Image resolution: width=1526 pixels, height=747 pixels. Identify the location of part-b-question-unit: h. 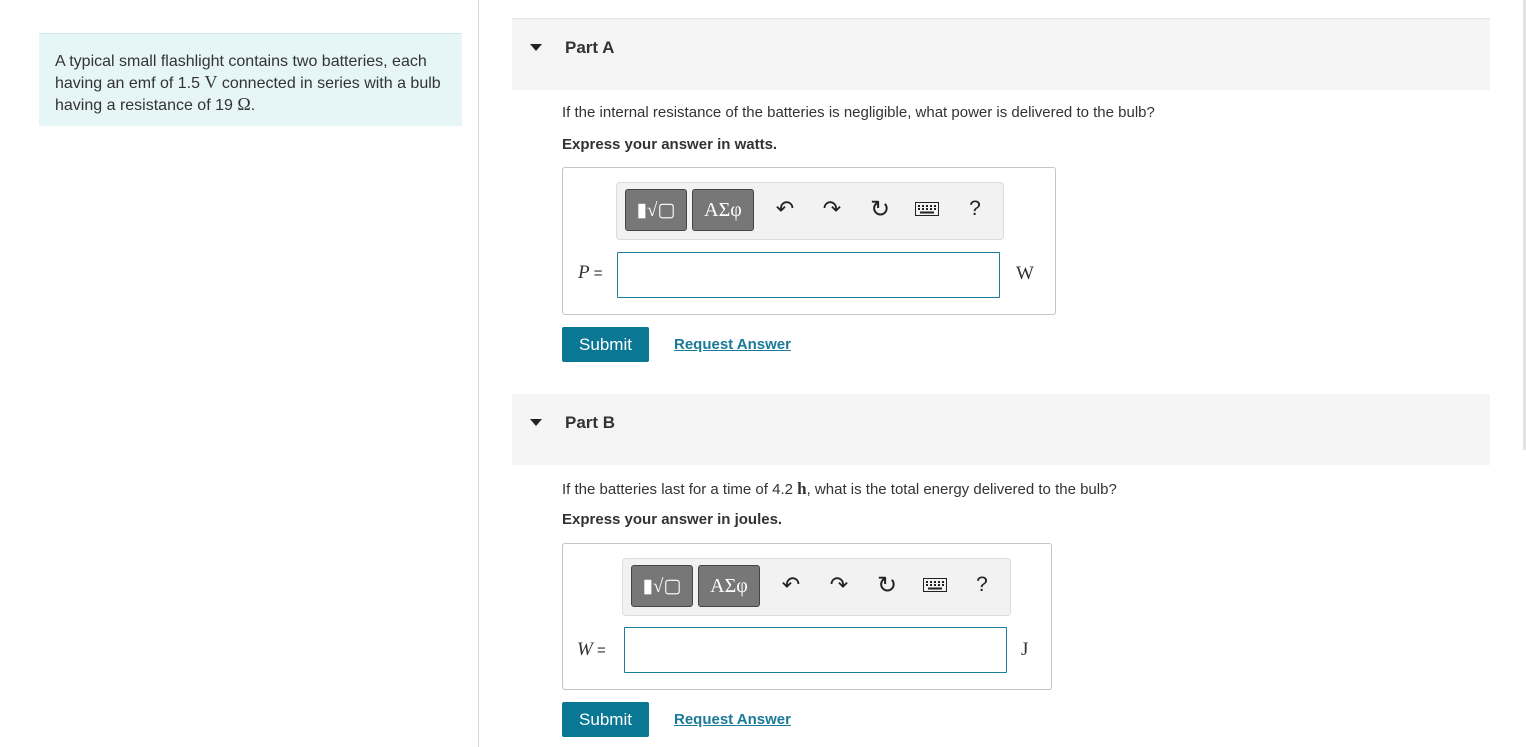
(802, 488).